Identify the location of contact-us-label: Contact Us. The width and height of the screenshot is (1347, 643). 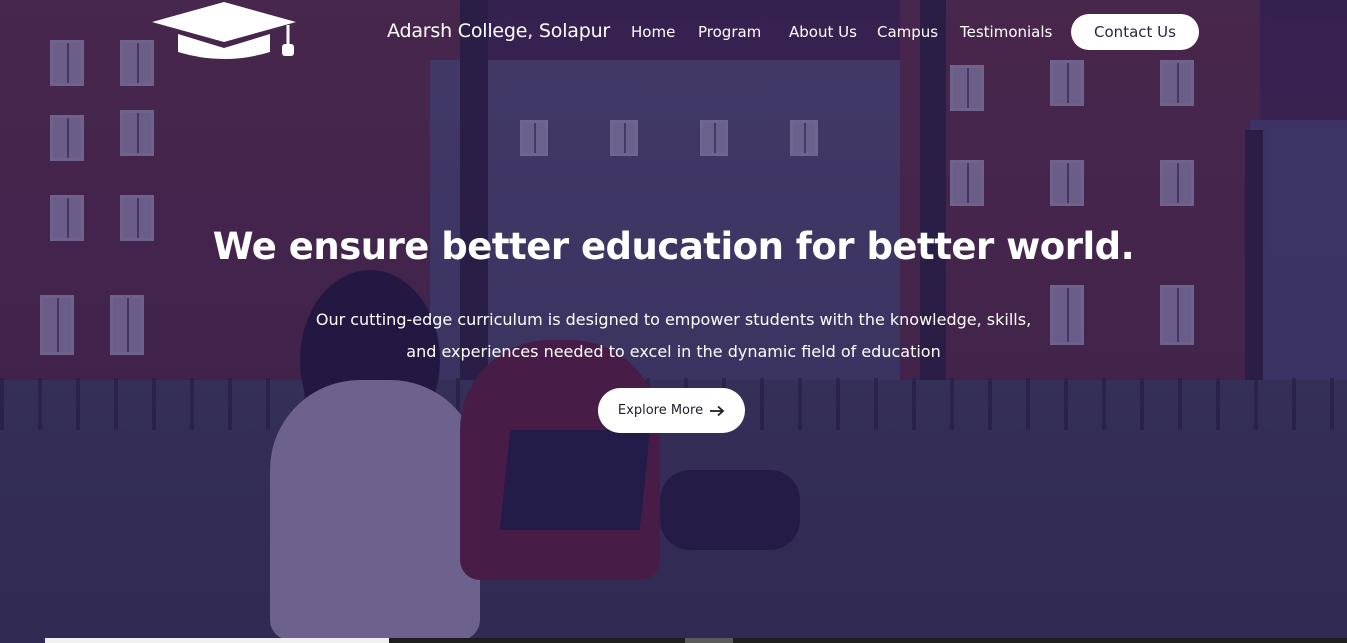
(1135, 32).